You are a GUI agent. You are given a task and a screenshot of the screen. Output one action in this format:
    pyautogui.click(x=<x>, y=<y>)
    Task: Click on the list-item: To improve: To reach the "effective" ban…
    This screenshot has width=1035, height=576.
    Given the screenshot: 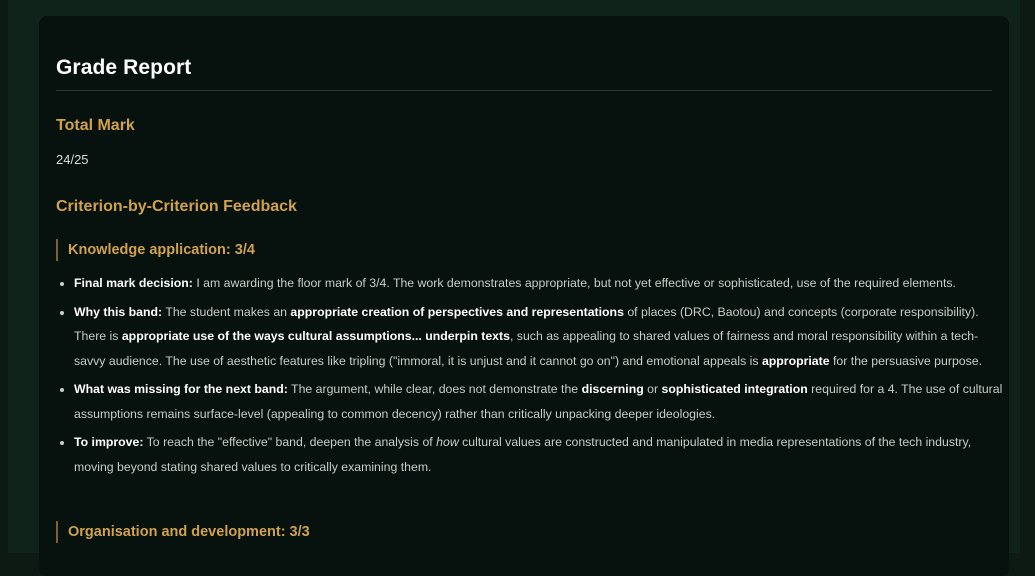 What is the action you would take?
    pyautogui.click(x=539, y=454)
    